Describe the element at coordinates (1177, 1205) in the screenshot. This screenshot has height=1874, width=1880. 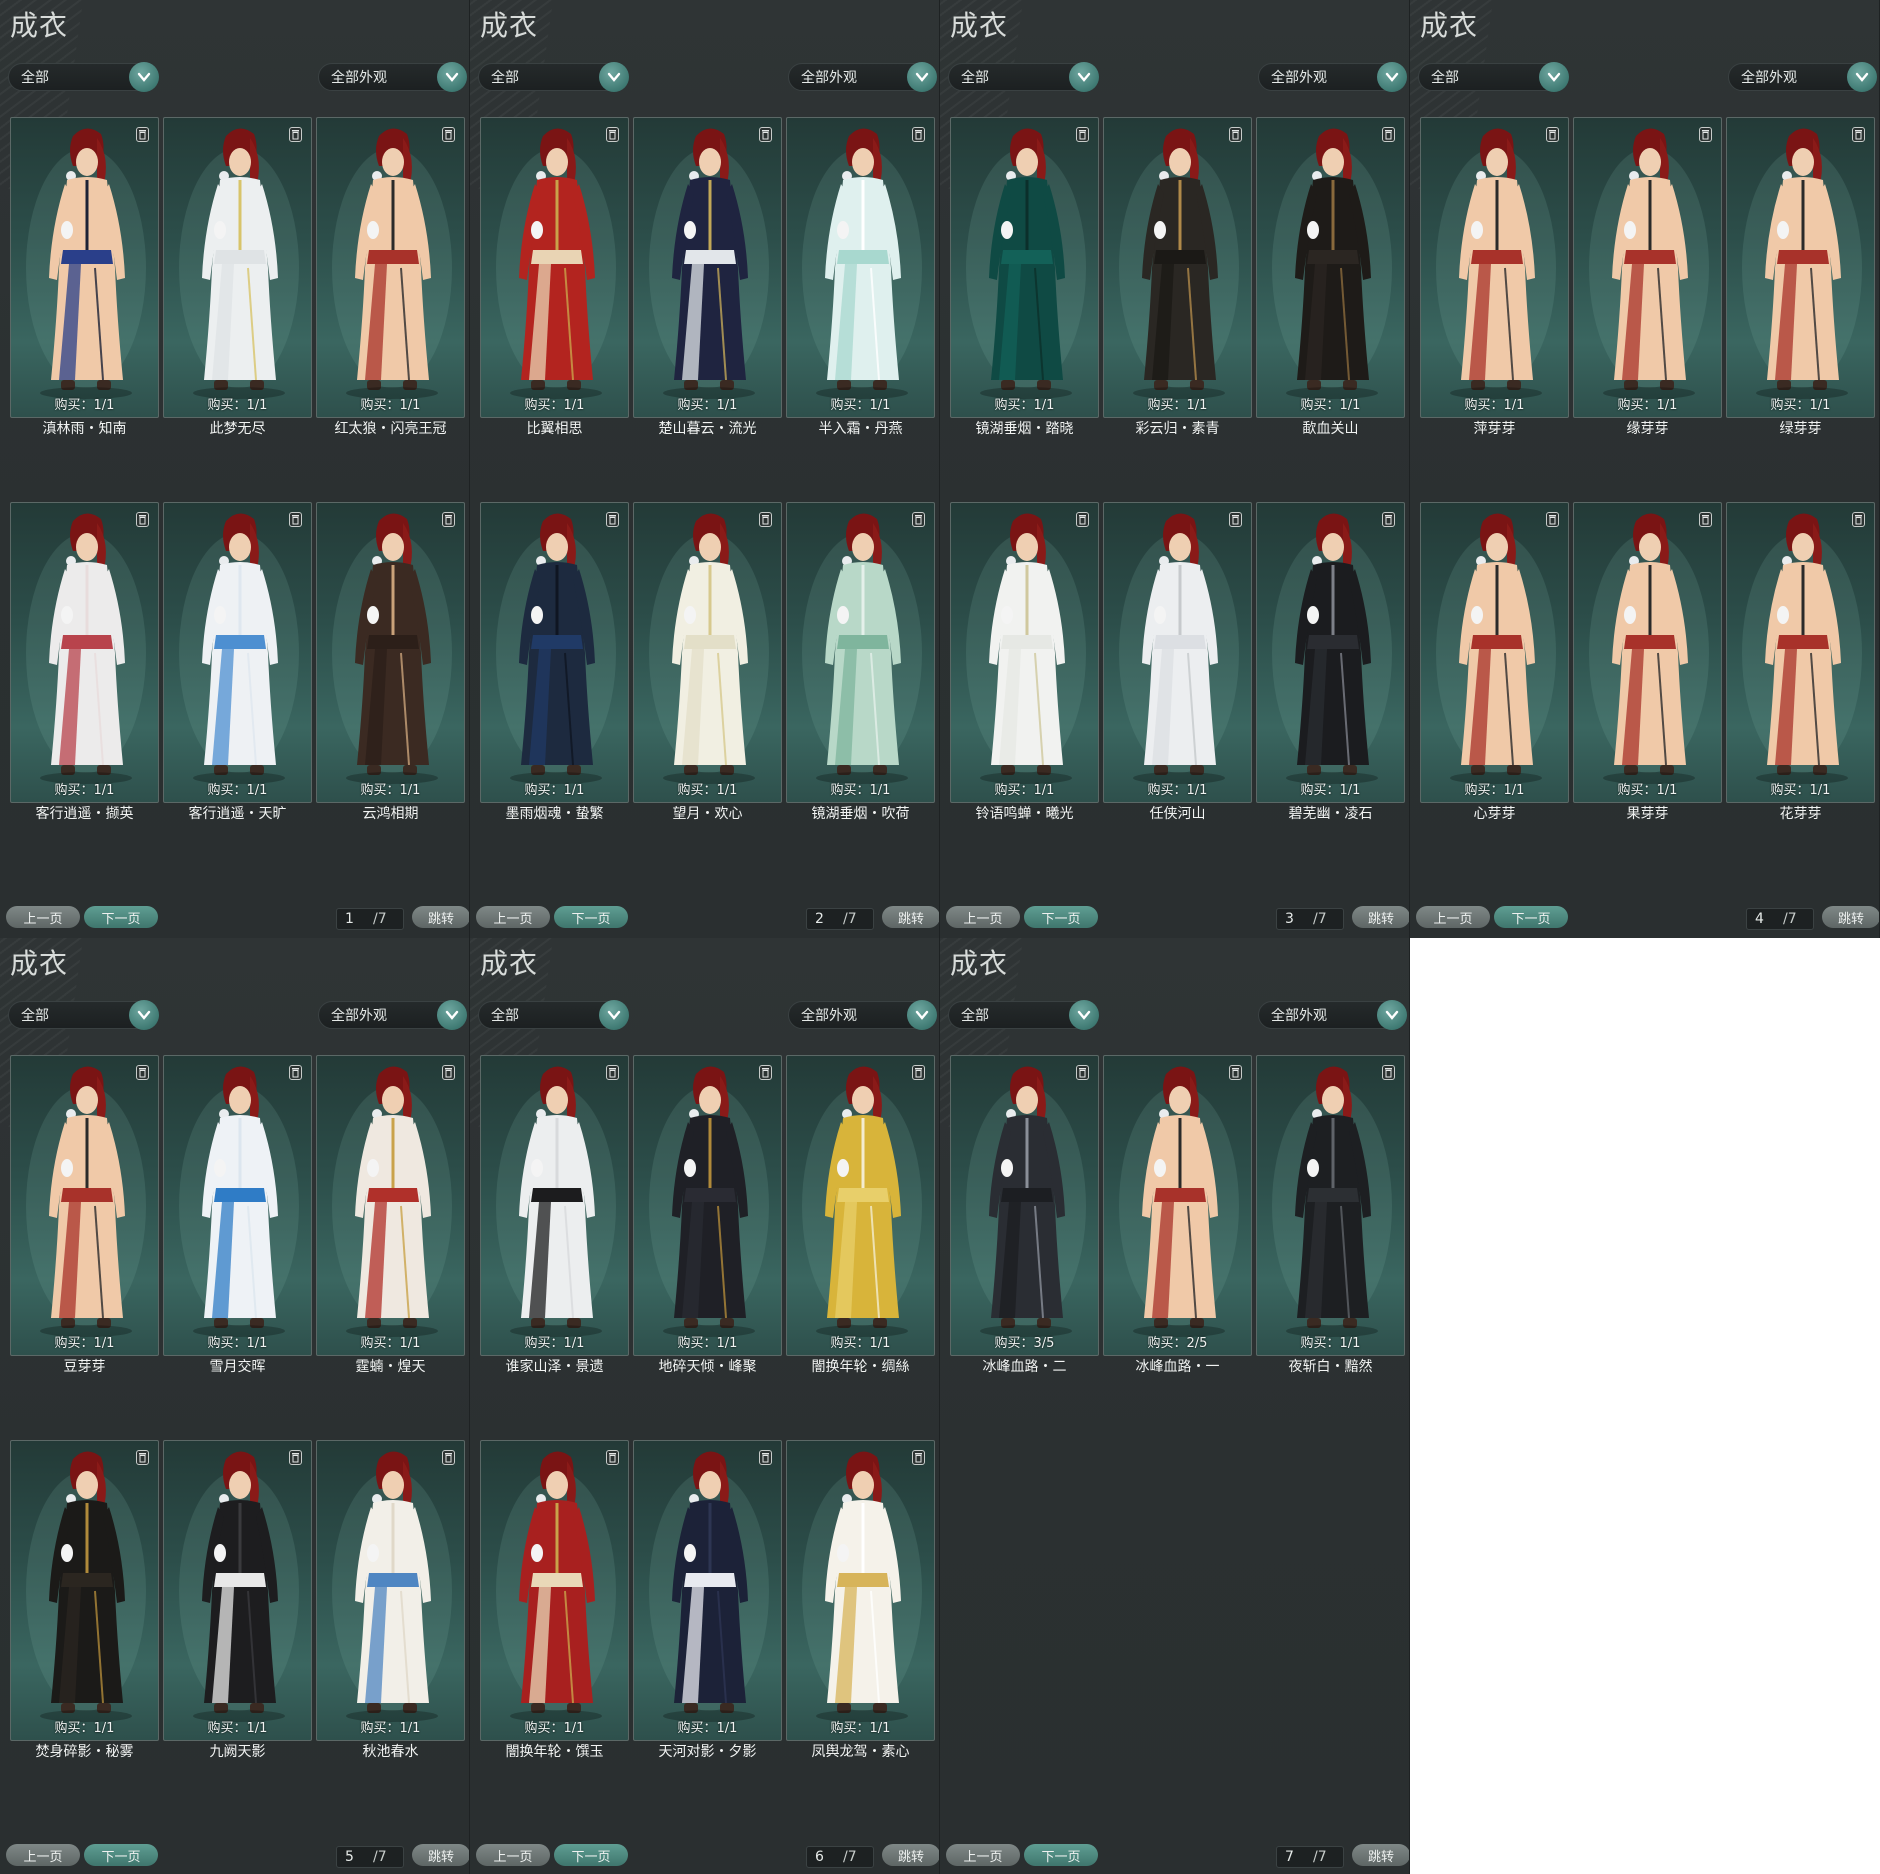
I see `outfit-card: 购买：2/5` at that location.